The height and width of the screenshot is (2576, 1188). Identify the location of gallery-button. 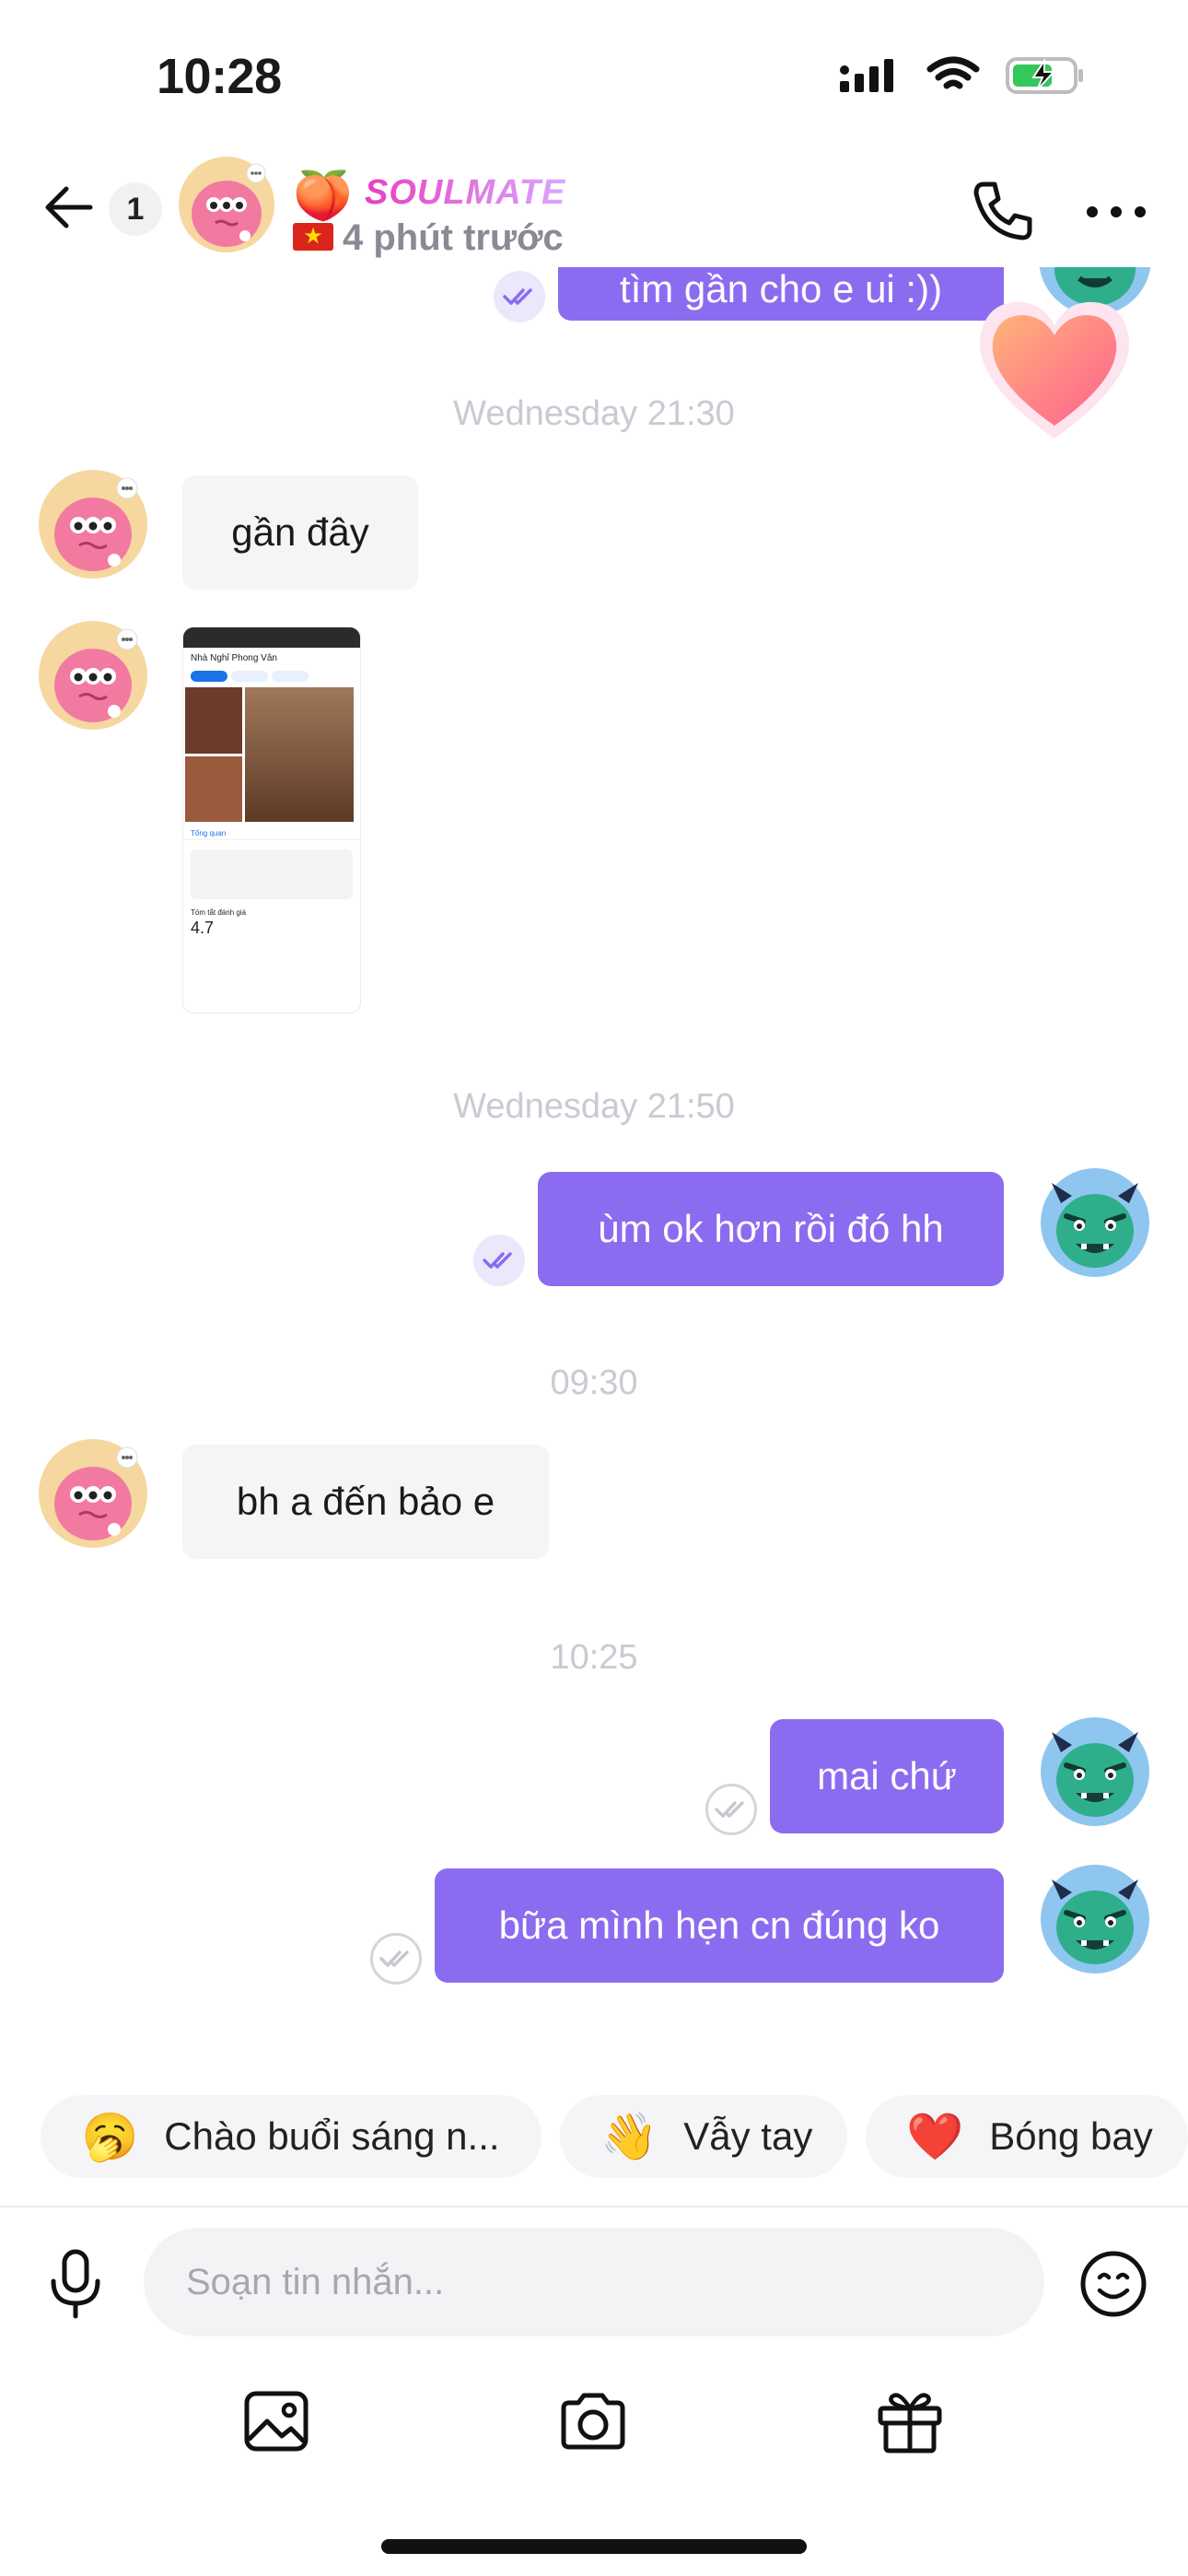
(276, 2421).